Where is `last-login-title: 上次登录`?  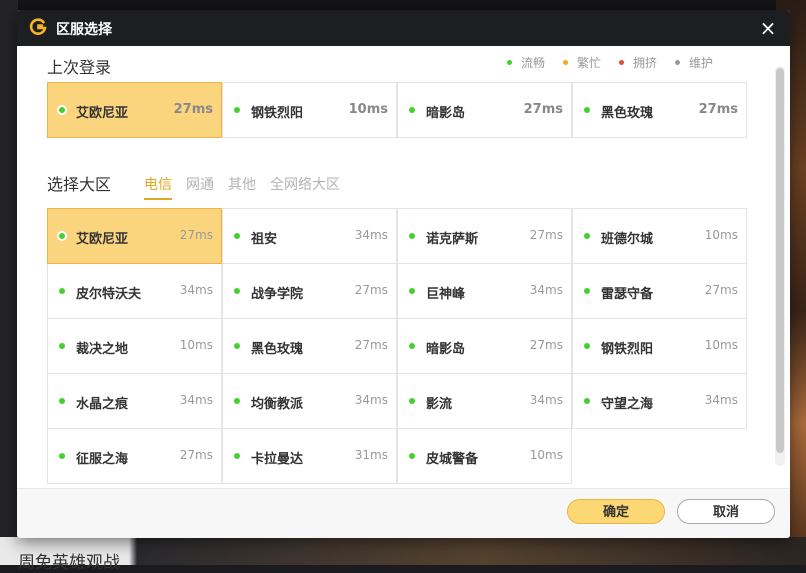
last-login-title: 上次登录 is located at coordinates (79, 67).